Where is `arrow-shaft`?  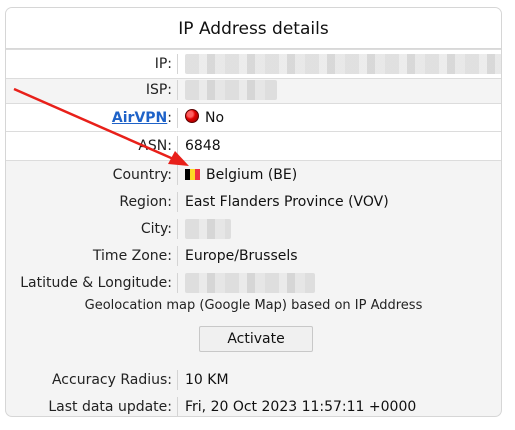
arrow-shaft is located at coordinates (96, 125).